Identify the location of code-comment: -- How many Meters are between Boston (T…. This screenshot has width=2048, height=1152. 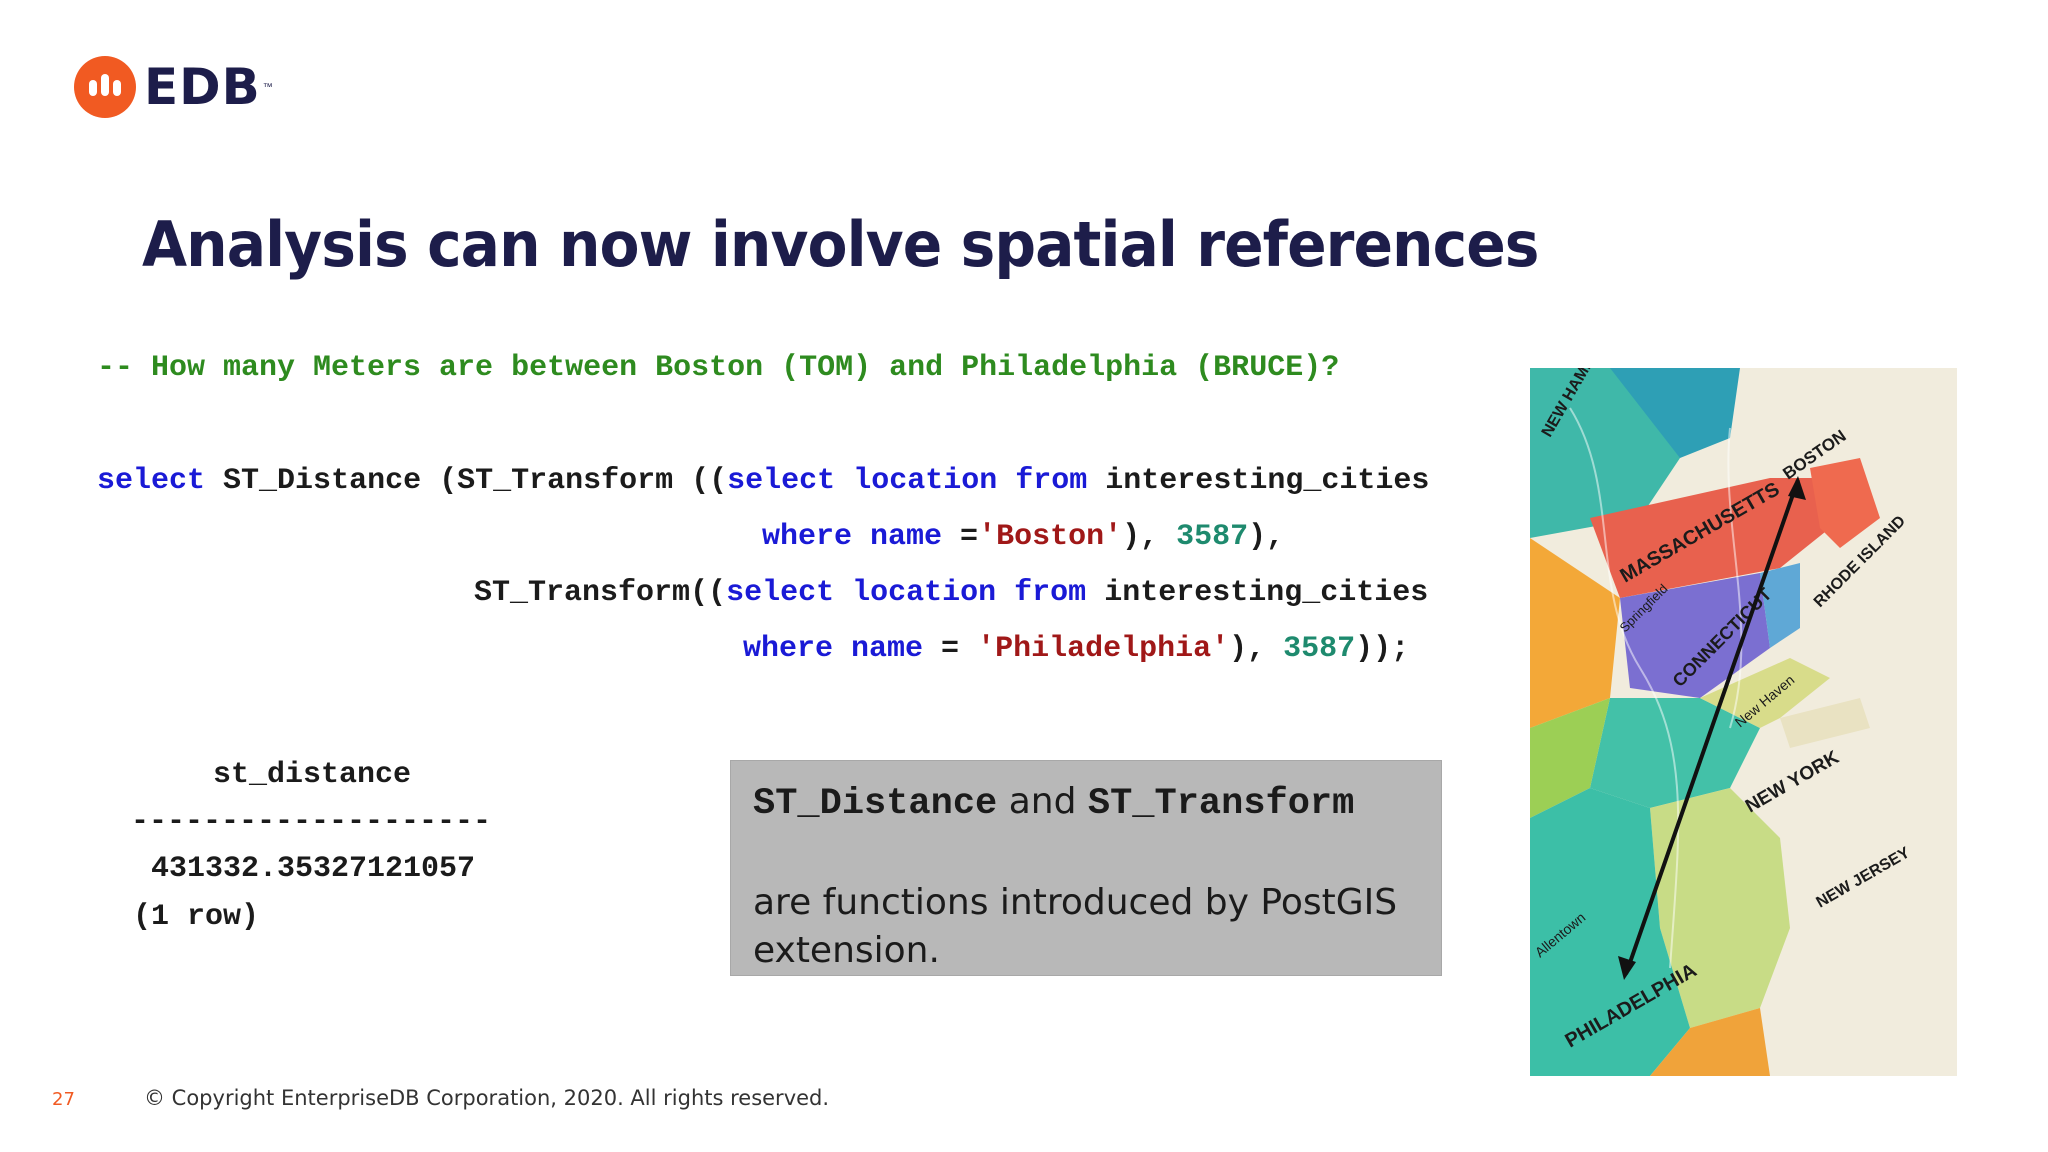
(718, 368).